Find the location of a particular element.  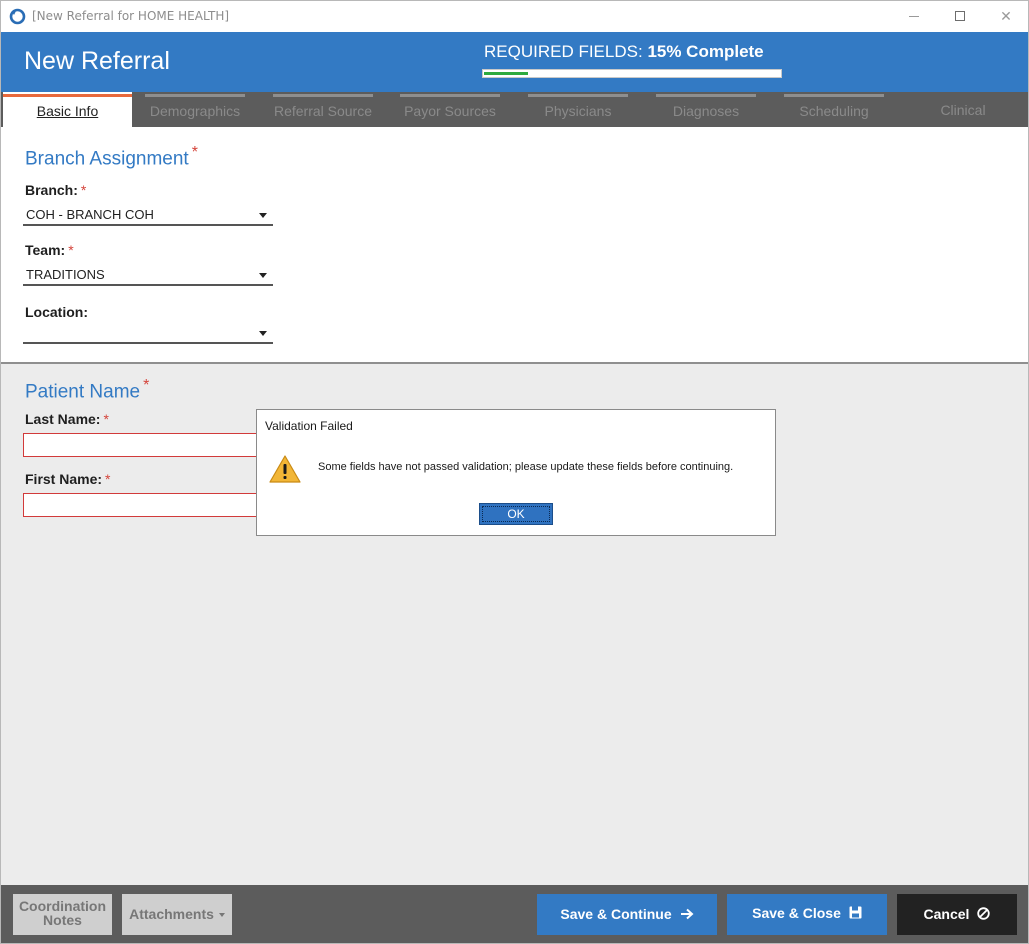

branch-assignment-title: Branch Assignment * is located at coordinates (111, 157).